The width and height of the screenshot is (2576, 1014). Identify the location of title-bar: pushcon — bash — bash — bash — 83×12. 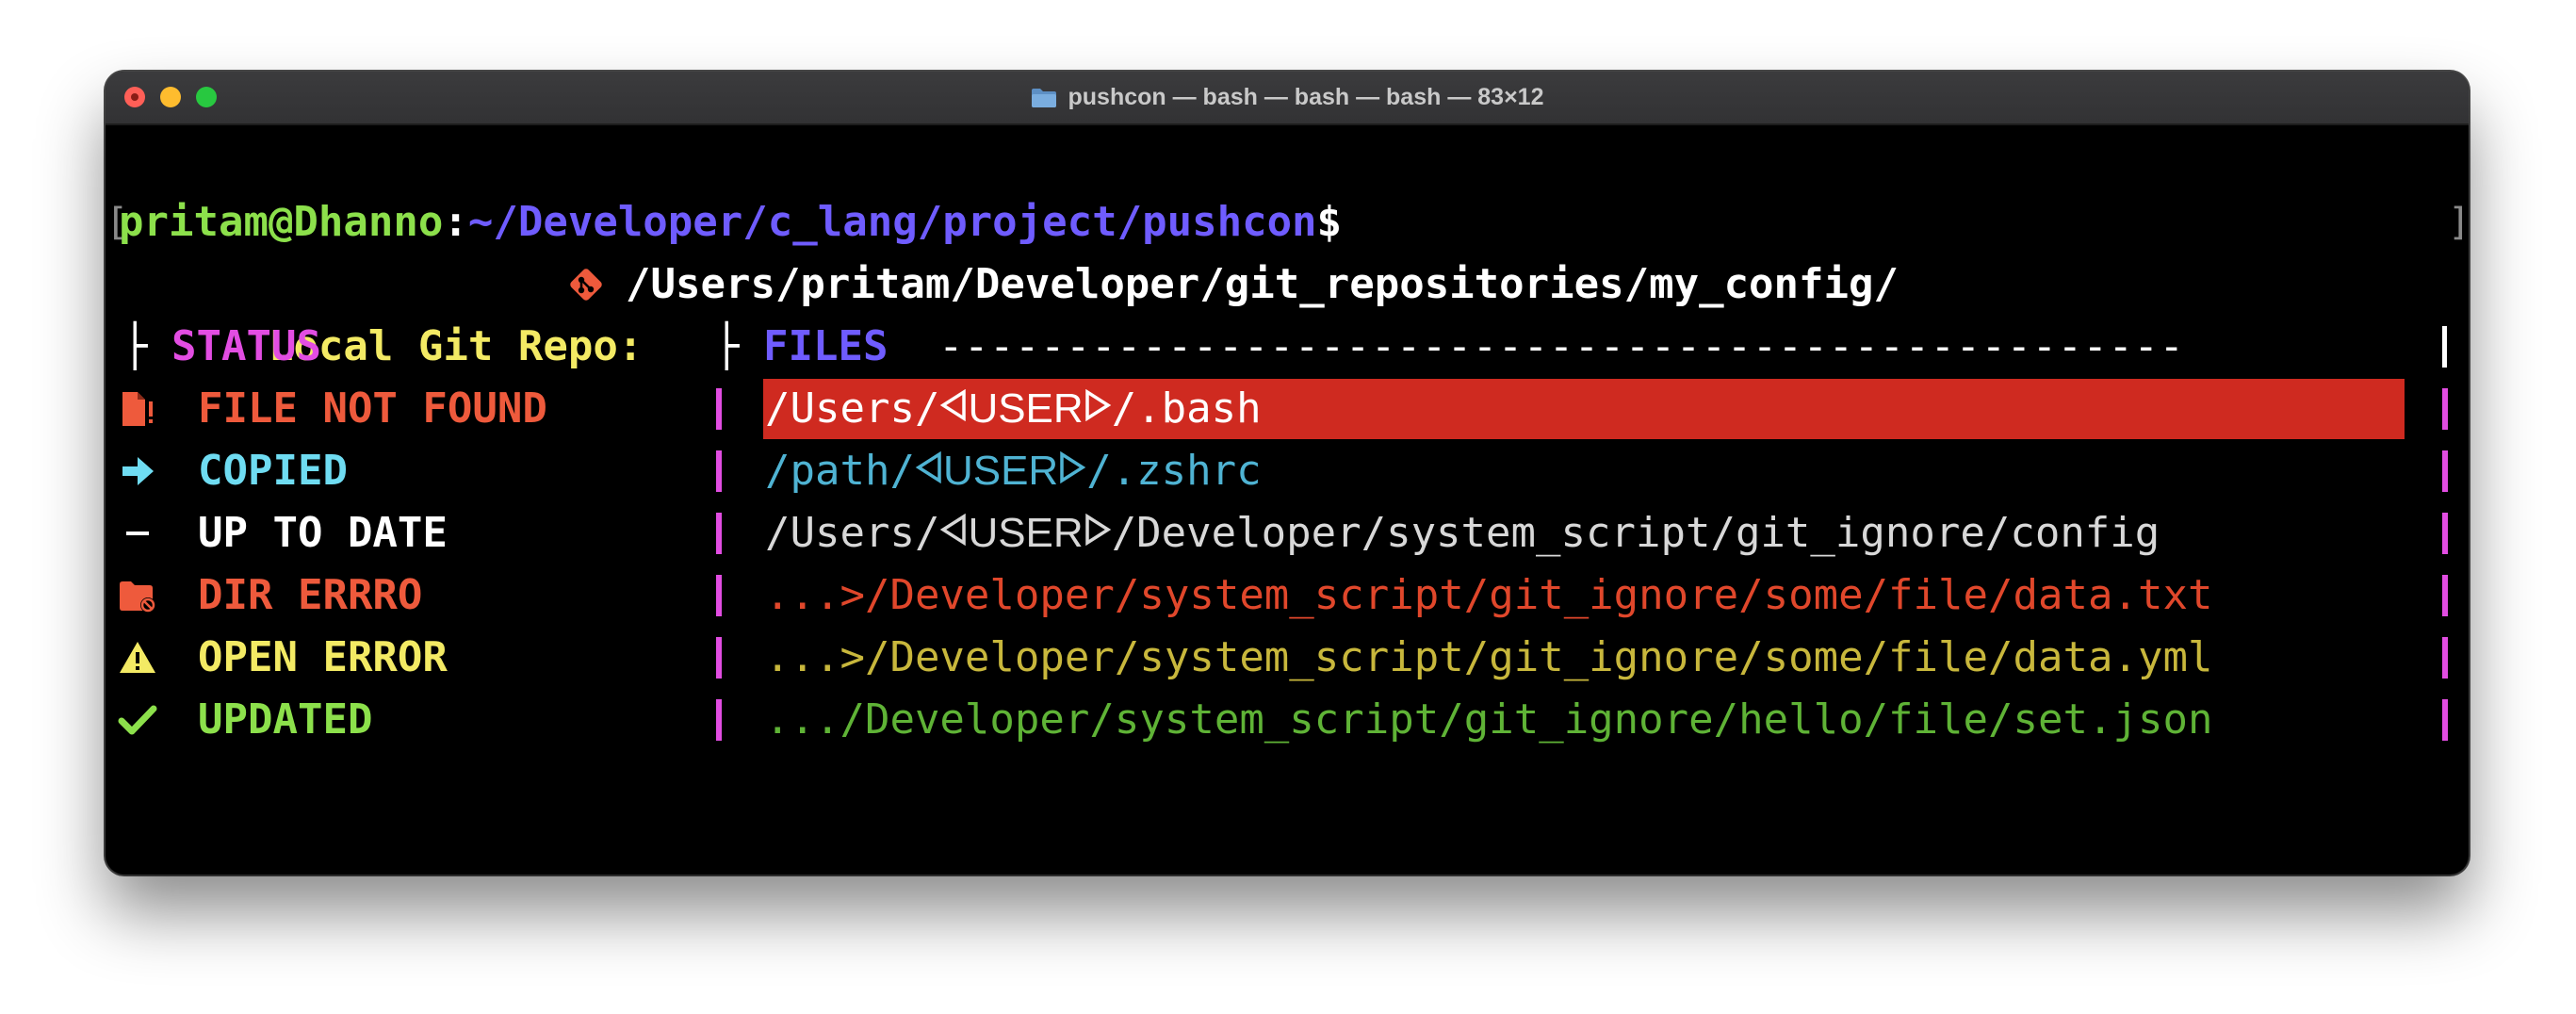
(1287, 98).